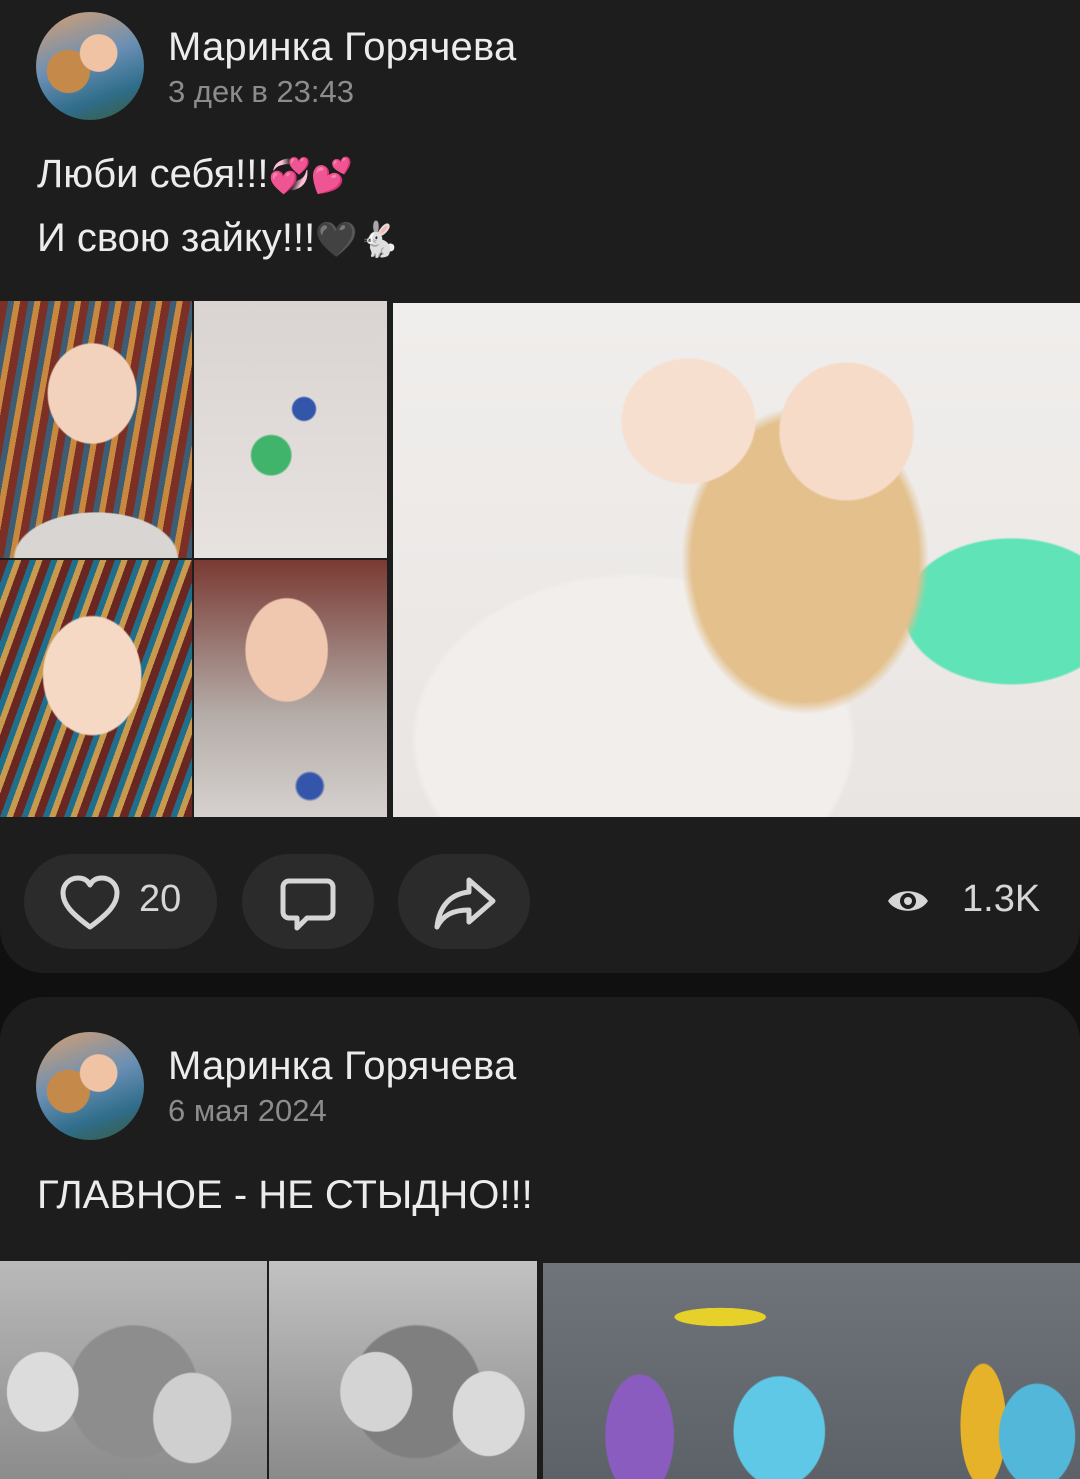  What do you see at coordinates (247, 1111) in the screenshot?
I see `post-date: 6 мая 2024` at bounding box center [247, 1111].